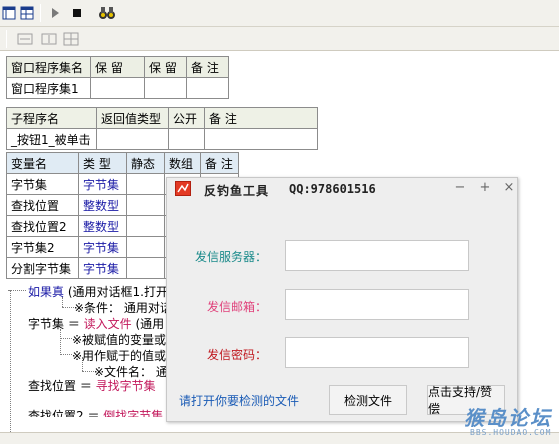 The width and height of the screenshot is (559, 444). I want to click on code-text: (通用对话框1.打开, so click(117, 292).